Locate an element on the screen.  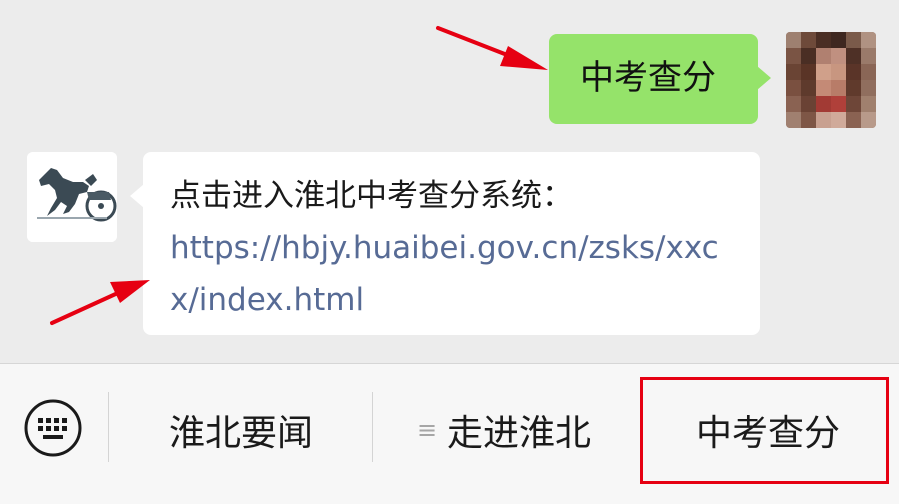
arrow-to-outgoing-icon is located at coordinates (492, 48).